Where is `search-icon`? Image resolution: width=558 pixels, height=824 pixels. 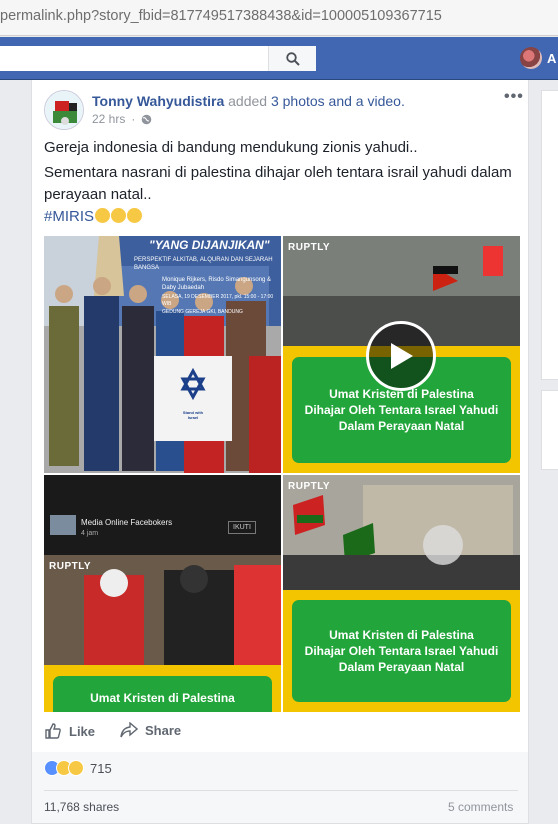
search-icon is located at coordinates (292, 58).